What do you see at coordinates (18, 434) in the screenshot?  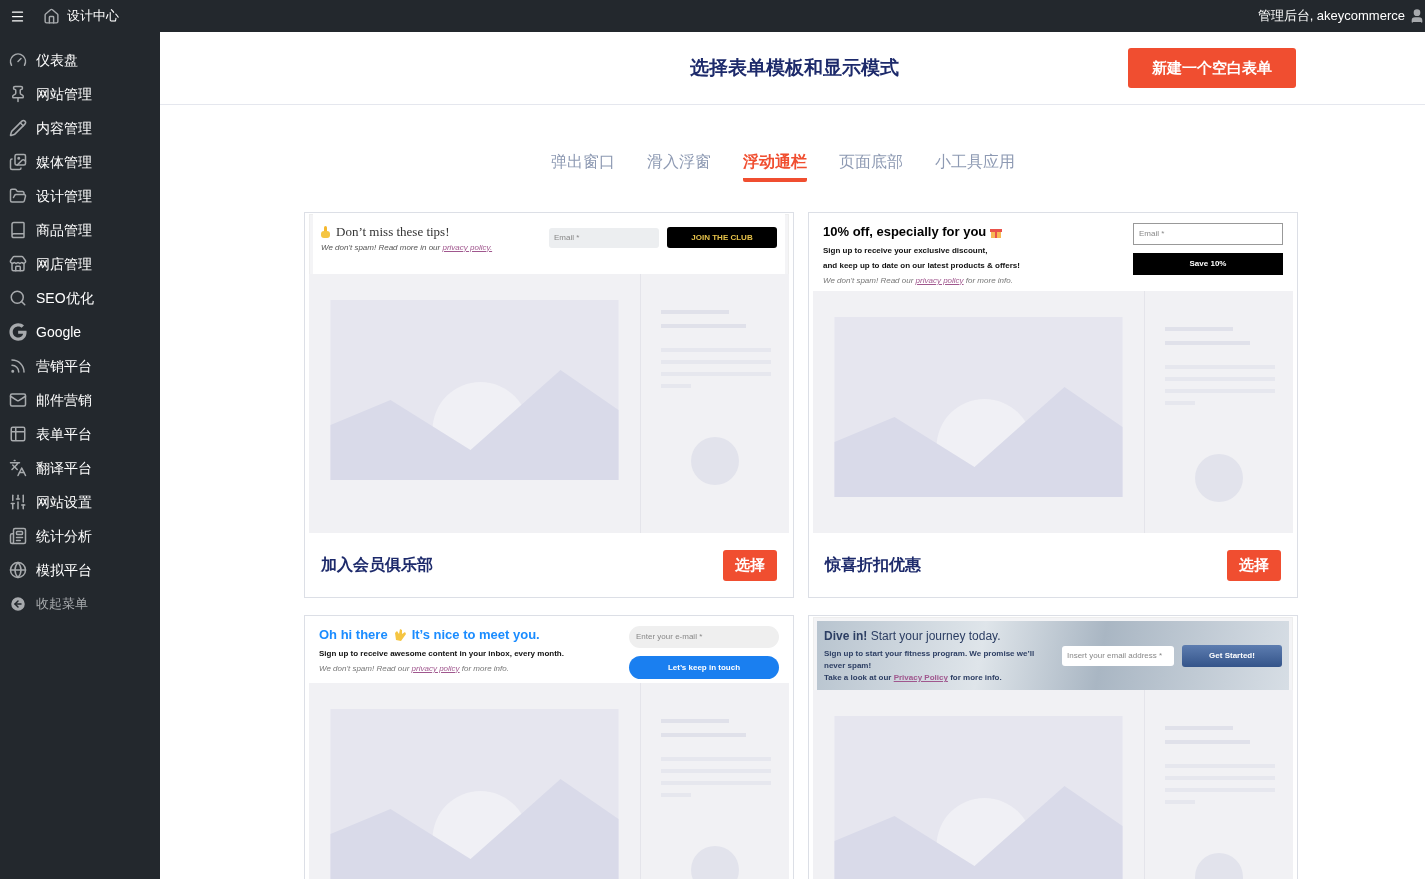 I see `table-icon` at bounding box center [18, 434].